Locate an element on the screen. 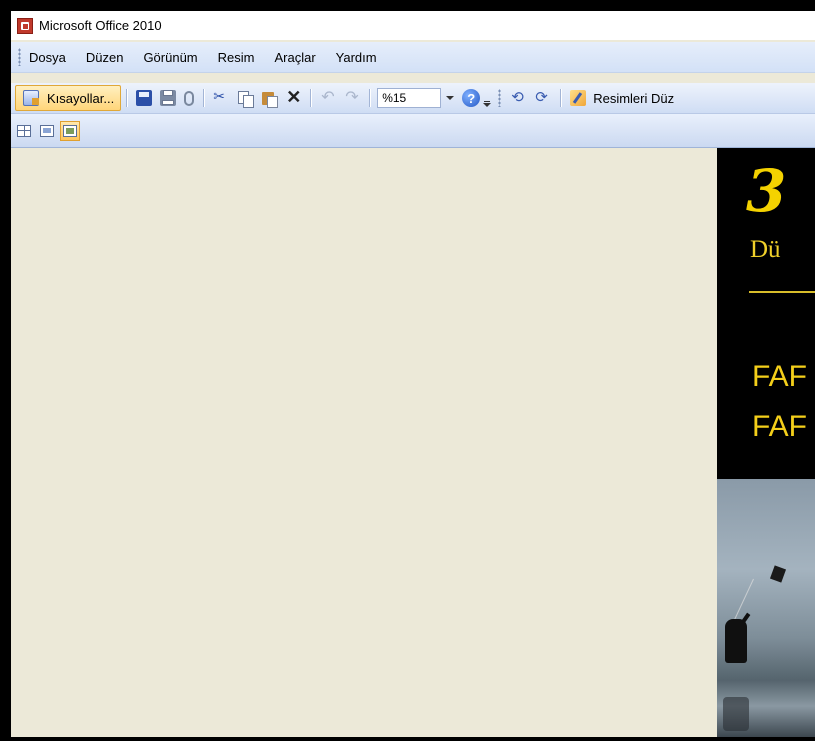 The image size is (815, 741). menu-duzen: Düzen is located at coordinates (105, 57).